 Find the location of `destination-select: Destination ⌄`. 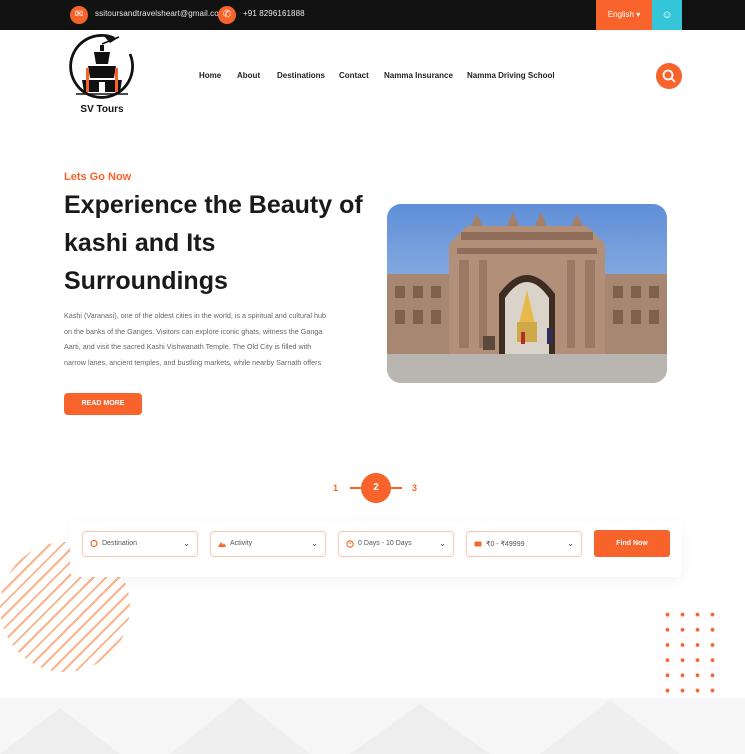

destination-select: Destination ⌄ is located at coordinates (140, 544).